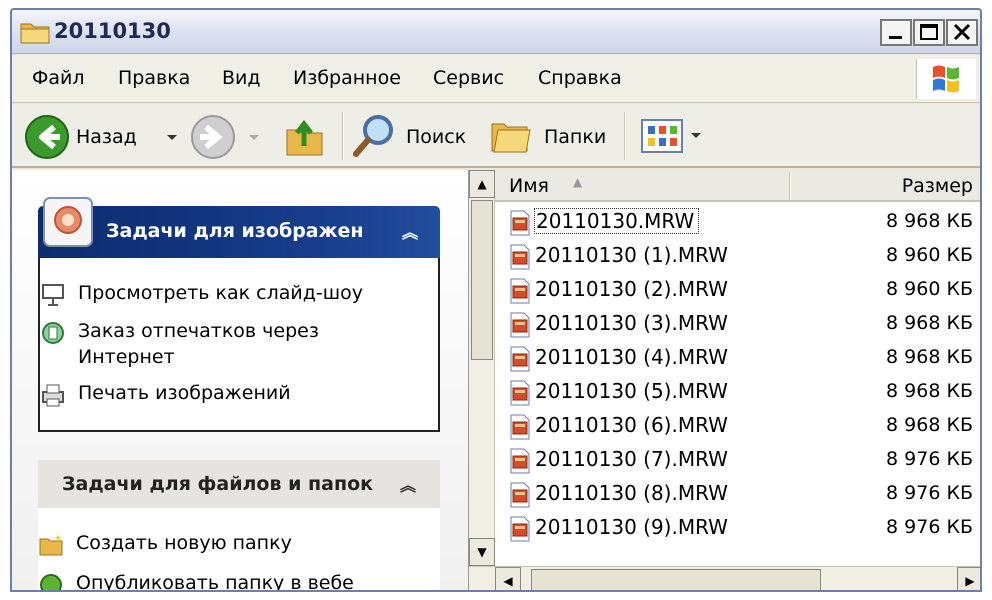 This screenshot has width=992, height=600. Describe the element at coordinates (631, 323) in the screenshot. I see `file-name: 20110130 (3).MRW` at that location.